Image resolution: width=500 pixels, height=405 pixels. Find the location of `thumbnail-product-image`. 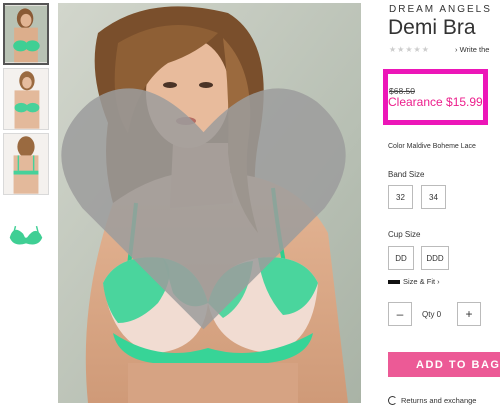

thumbnail-product-image is located at coordinates (26, 229).